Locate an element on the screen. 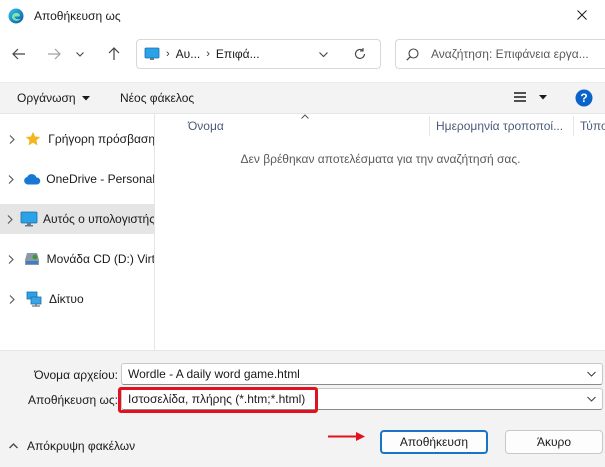  sidebar-item-label: OneDrive - Personal is located at coordinates (100, 179).